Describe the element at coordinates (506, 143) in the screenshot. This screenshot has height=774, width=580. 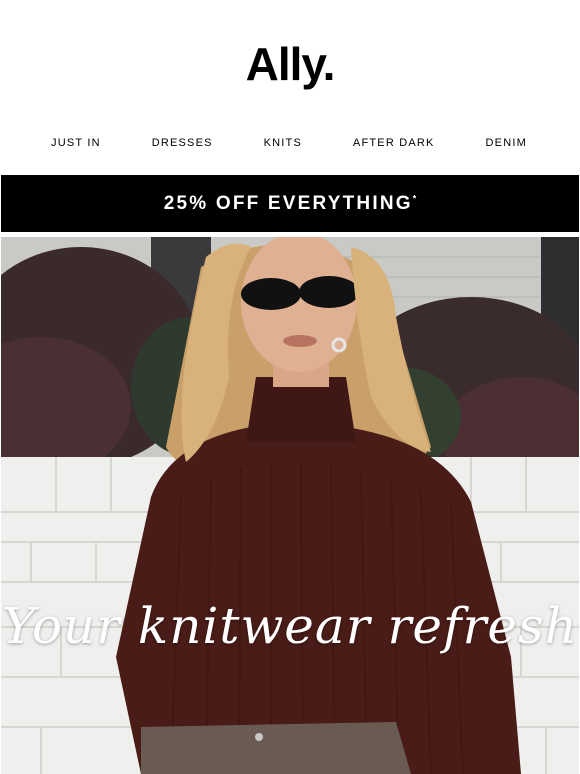
I see `nav-item-denim: DENIM` at that location.